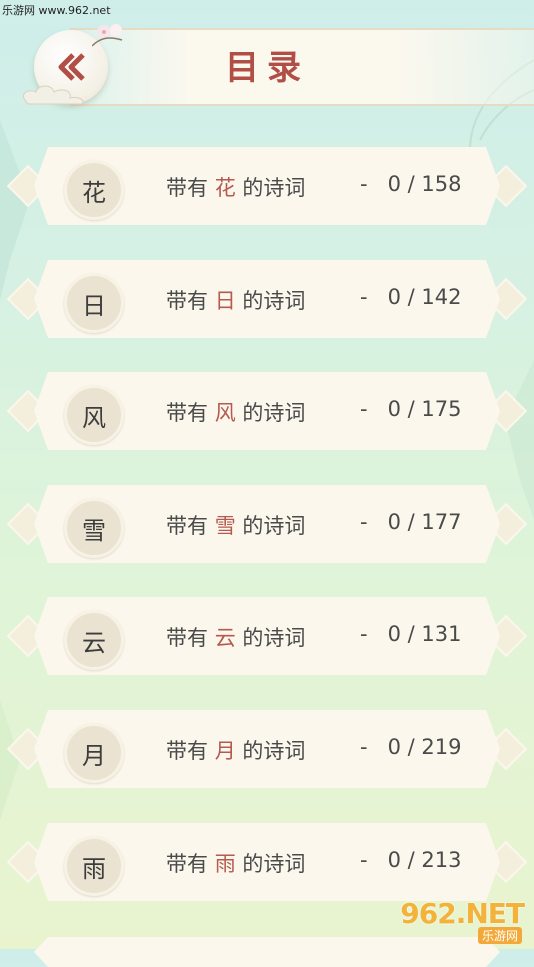 Image resolution: width=534 pixels, height=967 pixels. What do you see at coordinates (411, 522) in the screenshot?
I see `item-progress-count: - 0 / 177` at bounding box center [411, 522].